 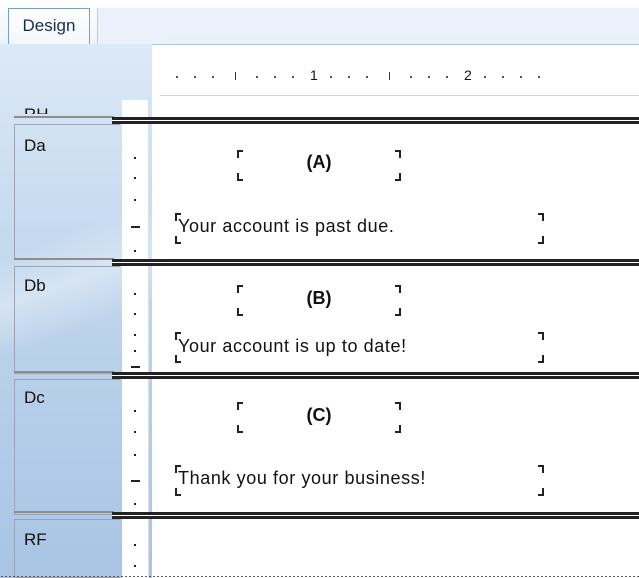 What do you see at coordinates (375, 262) in the screenshot?
I see `band-separator-da` at bounding box center [375, 262].